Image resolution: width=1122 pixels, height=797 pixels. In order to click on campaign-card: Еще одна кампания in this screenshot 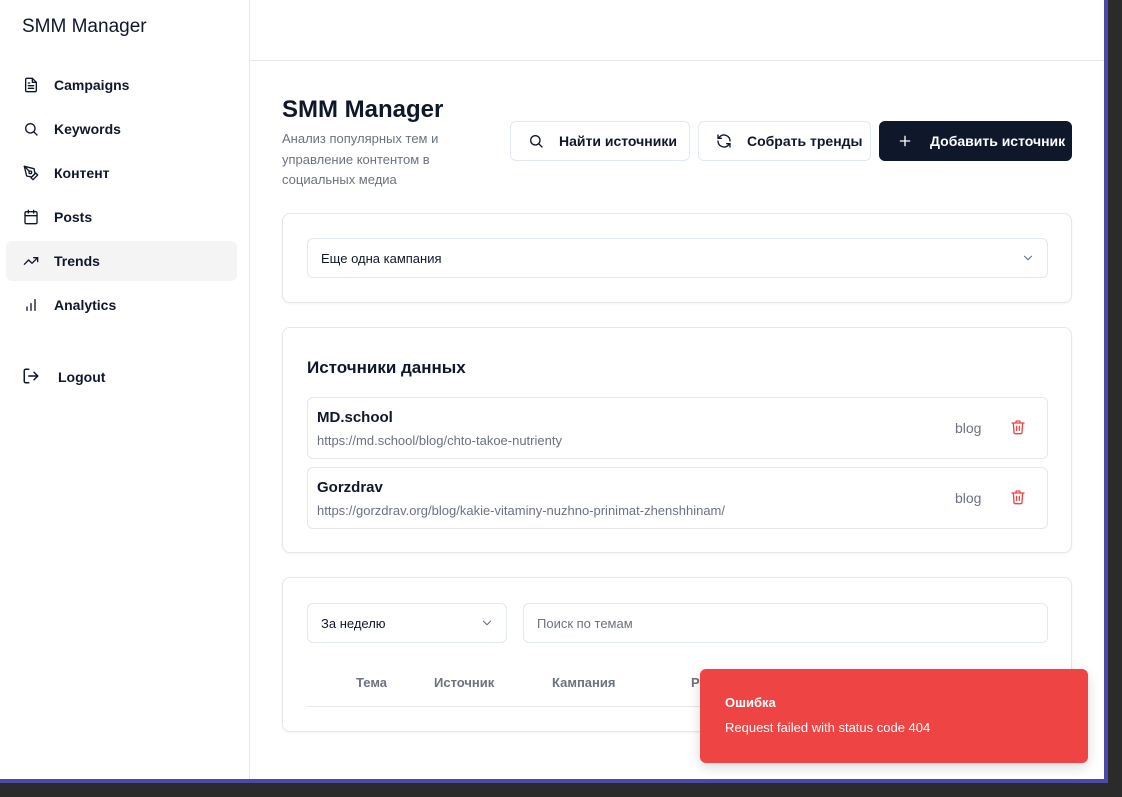, I will do `click(677, 258)`.